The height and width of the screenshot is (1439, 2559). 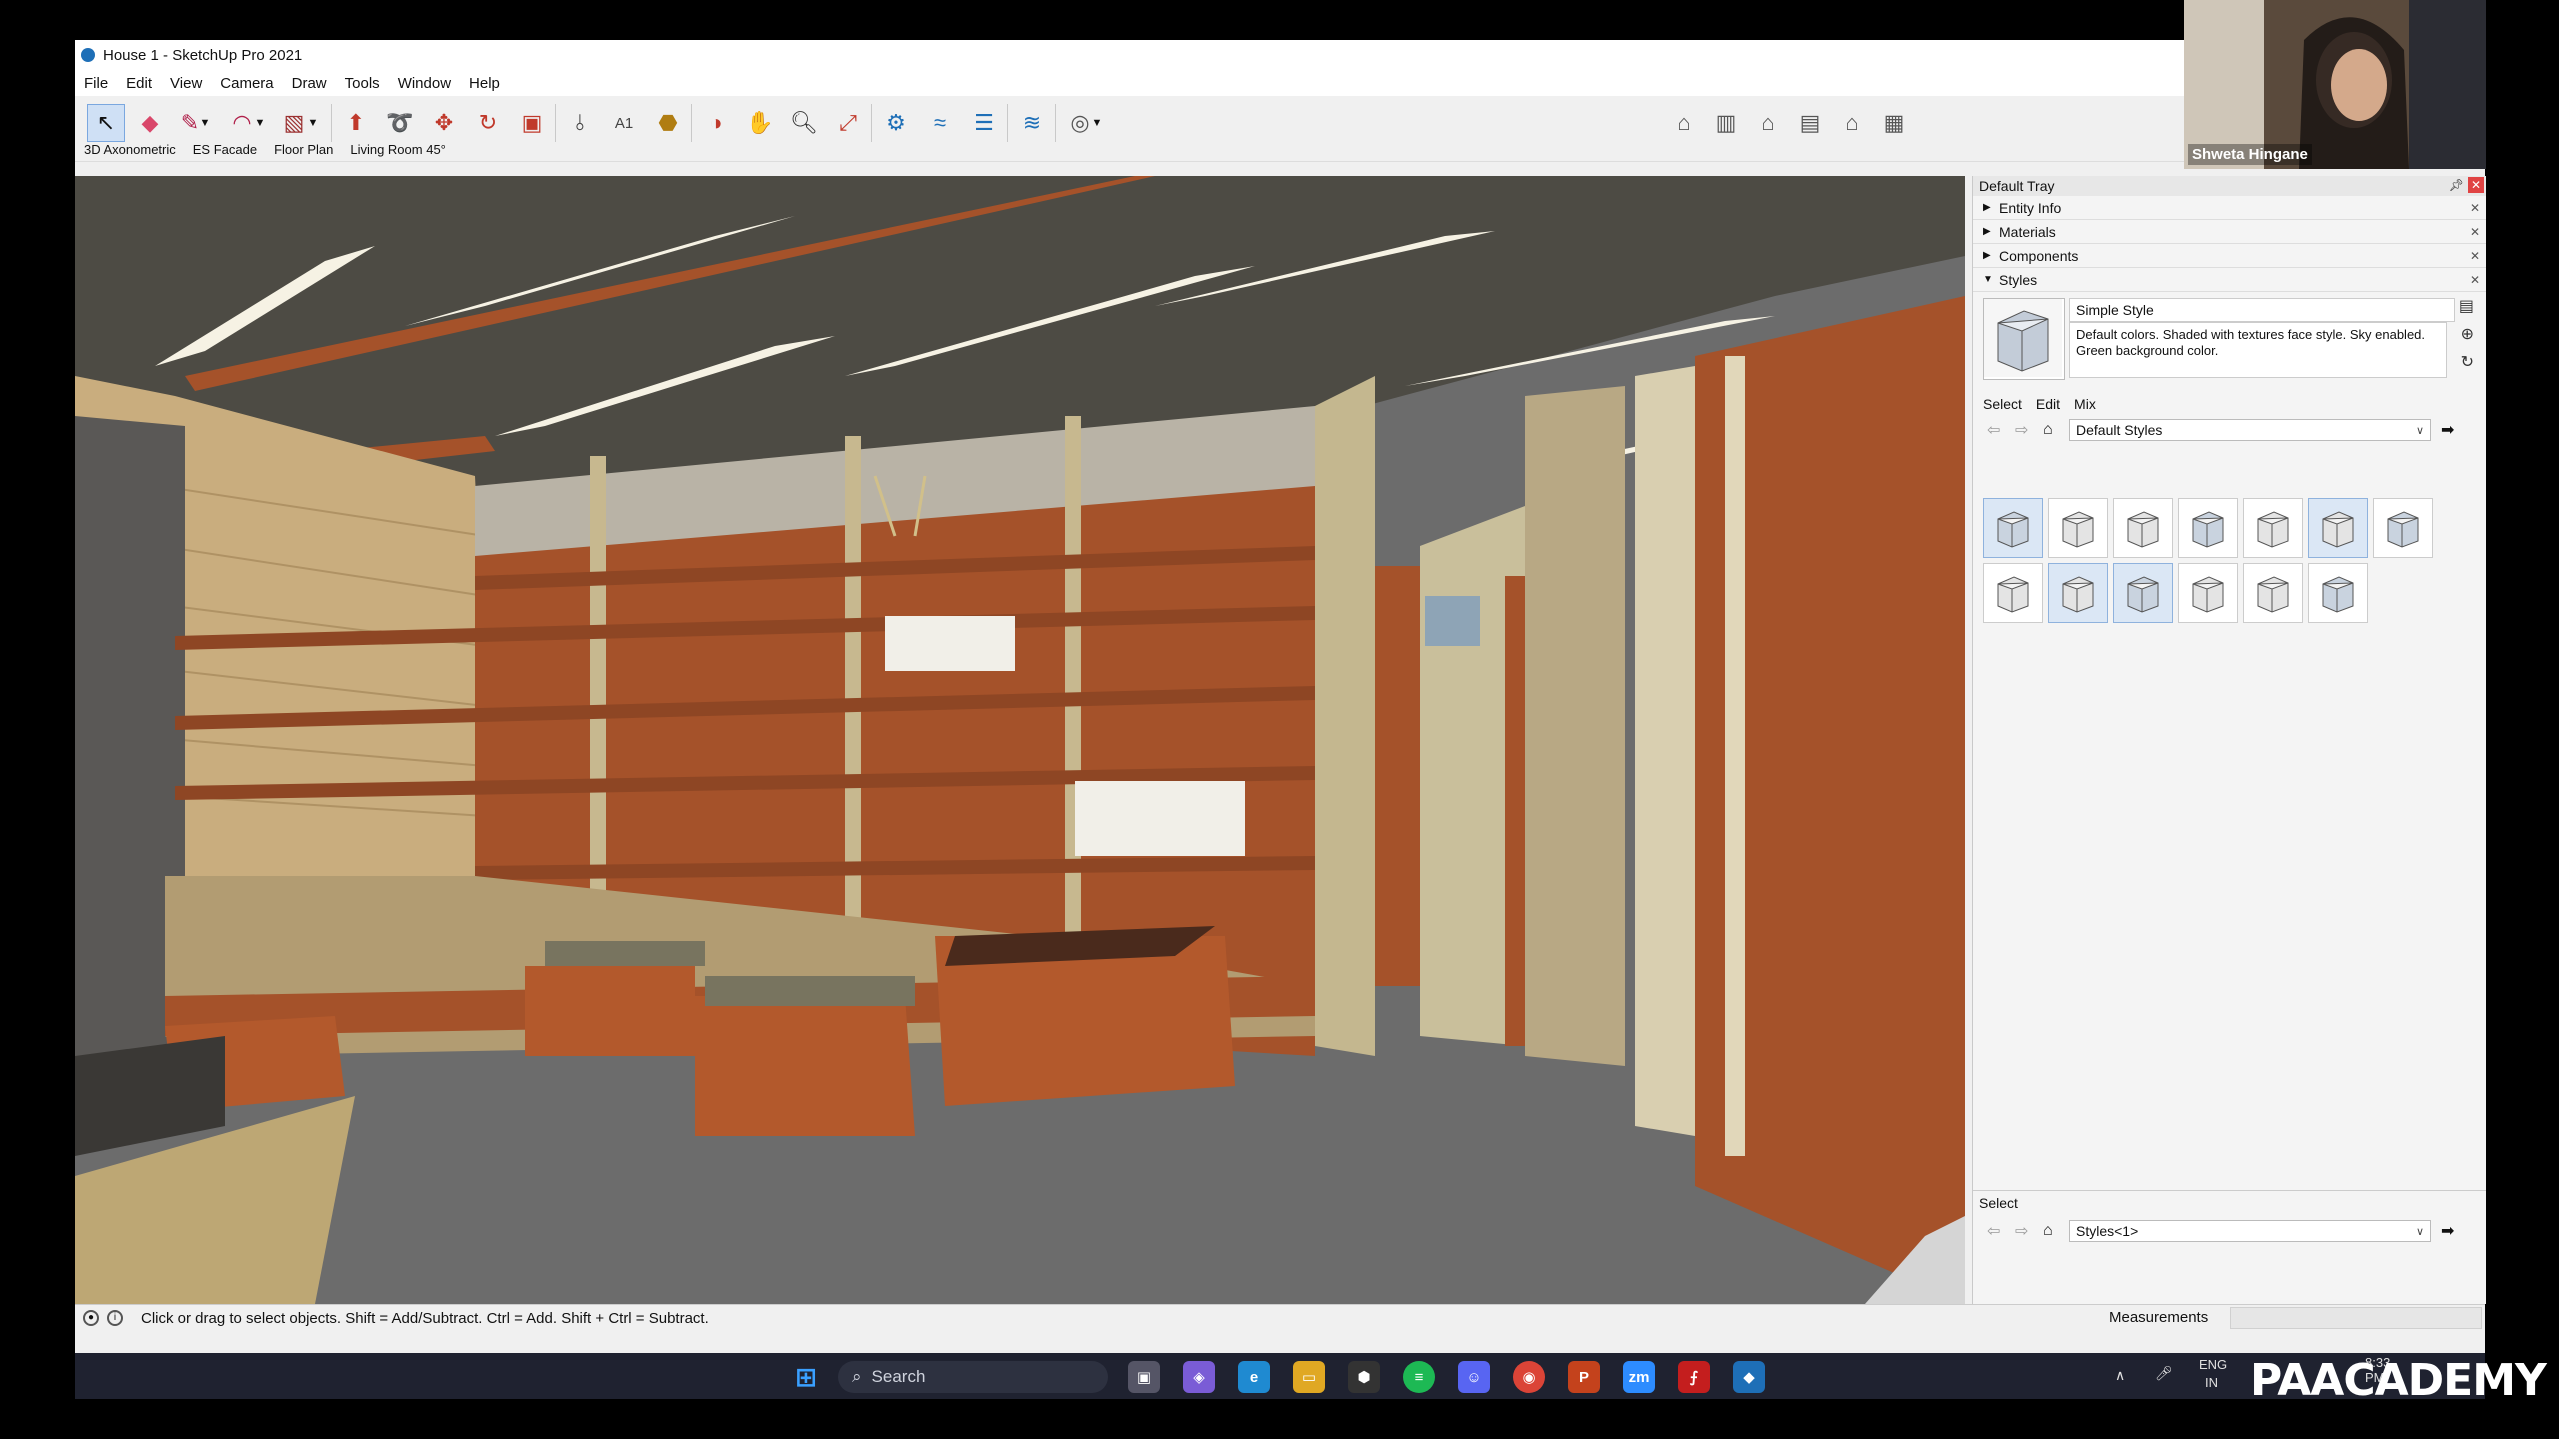 What do you see at coordinates (1749, 1377) in the screenshot?
I see `sketchup-icon: ◆` at bounding box center [1749, 1377].